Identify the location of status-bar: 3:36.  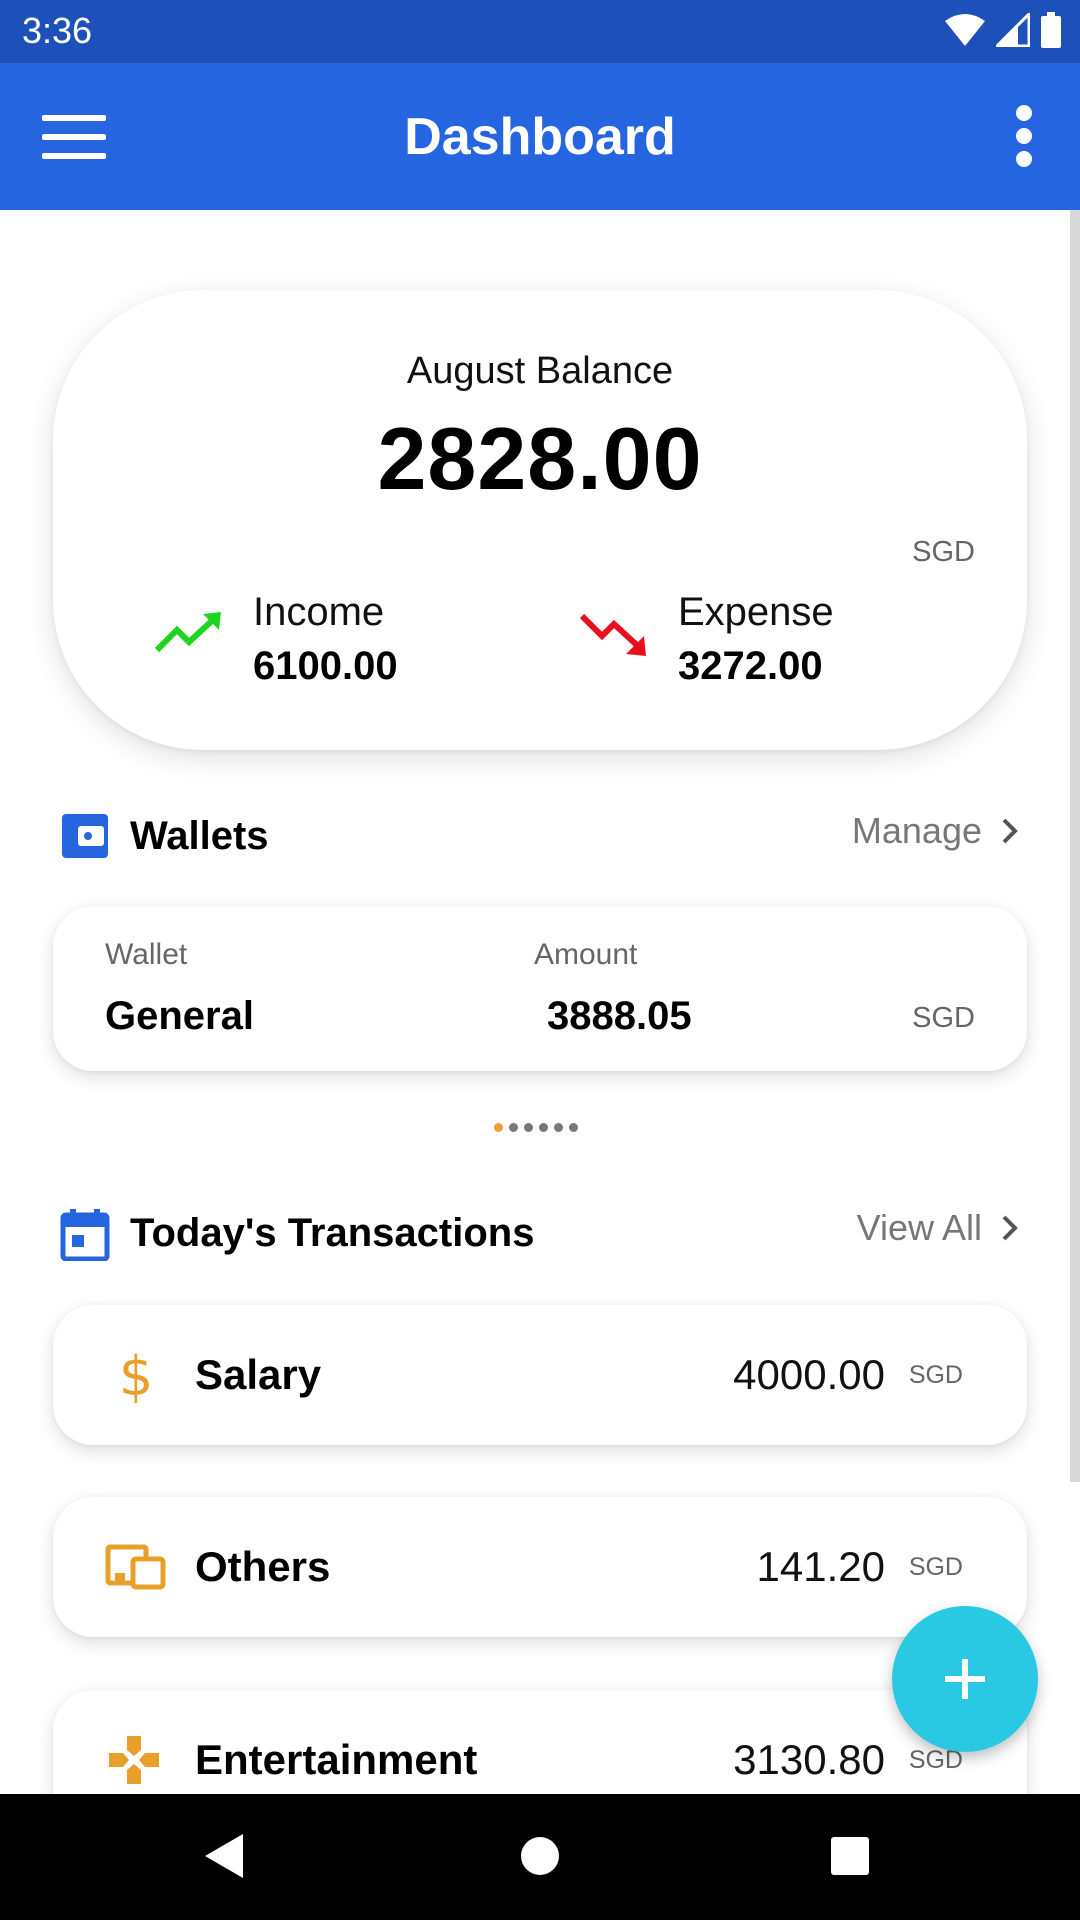
(540, 31).